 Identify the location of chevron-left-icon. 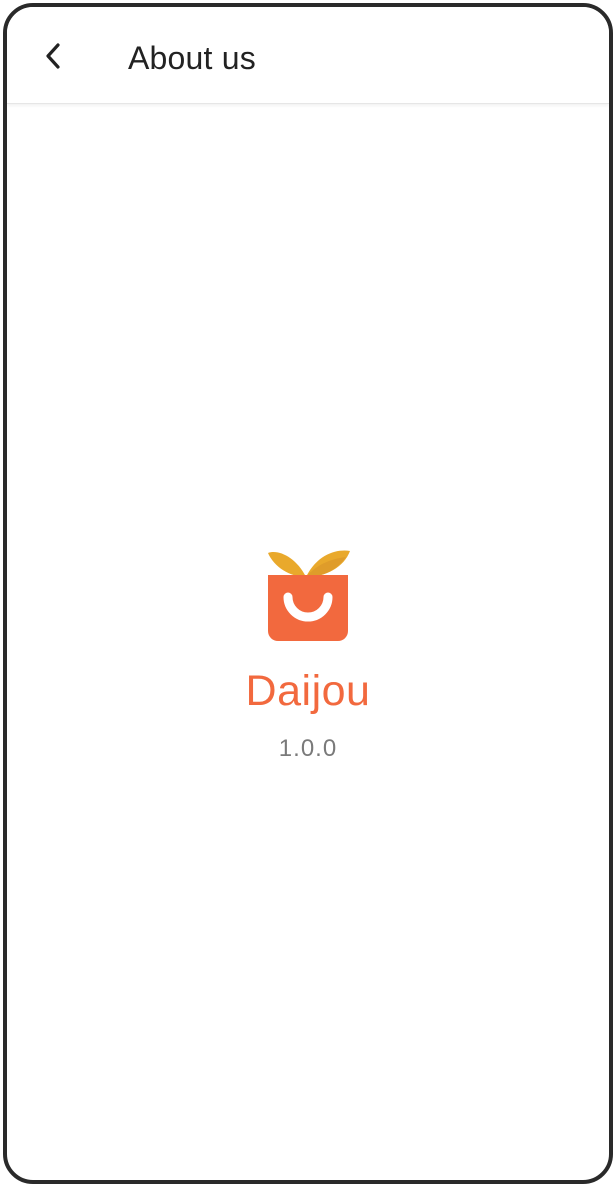
(53, 56).